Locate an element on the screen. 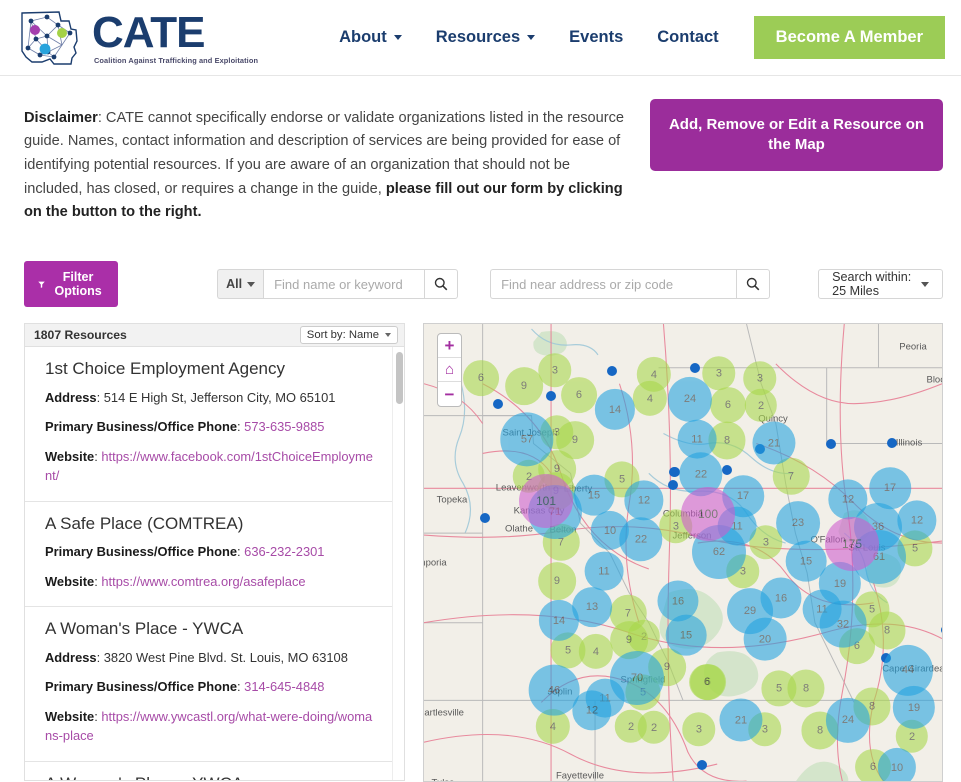 The width and height of the screenshot is (961, 782). map-cluster-marker: 29 is located at coordinates (750, 611).